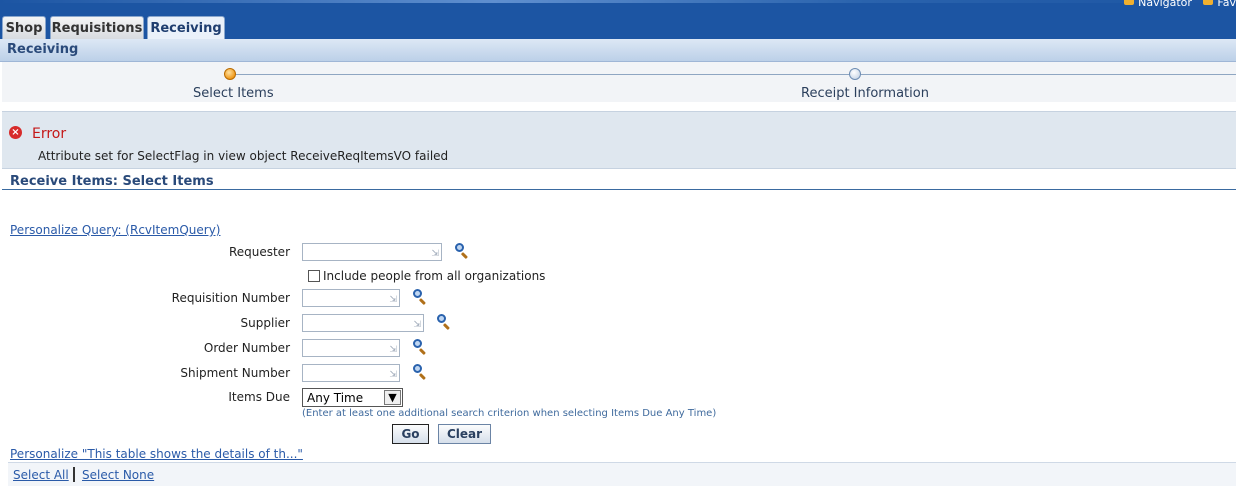  Describe the element at coordinates (97, 27) in the screenshot. I see `tab-requisitions: Requisitions` at that location.